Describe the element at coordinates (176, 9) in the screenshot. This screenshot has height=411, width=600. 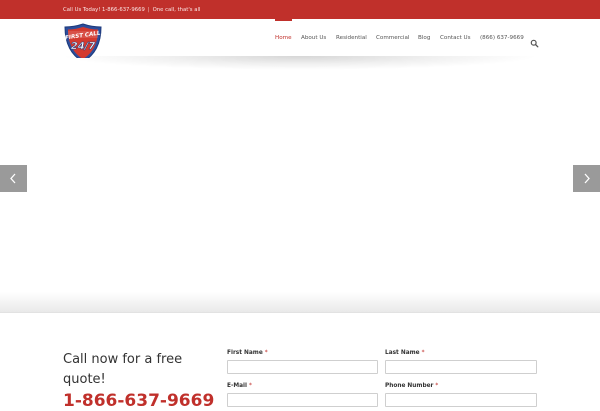
I see `top-bar-tagline: One call, that's all` at that location.